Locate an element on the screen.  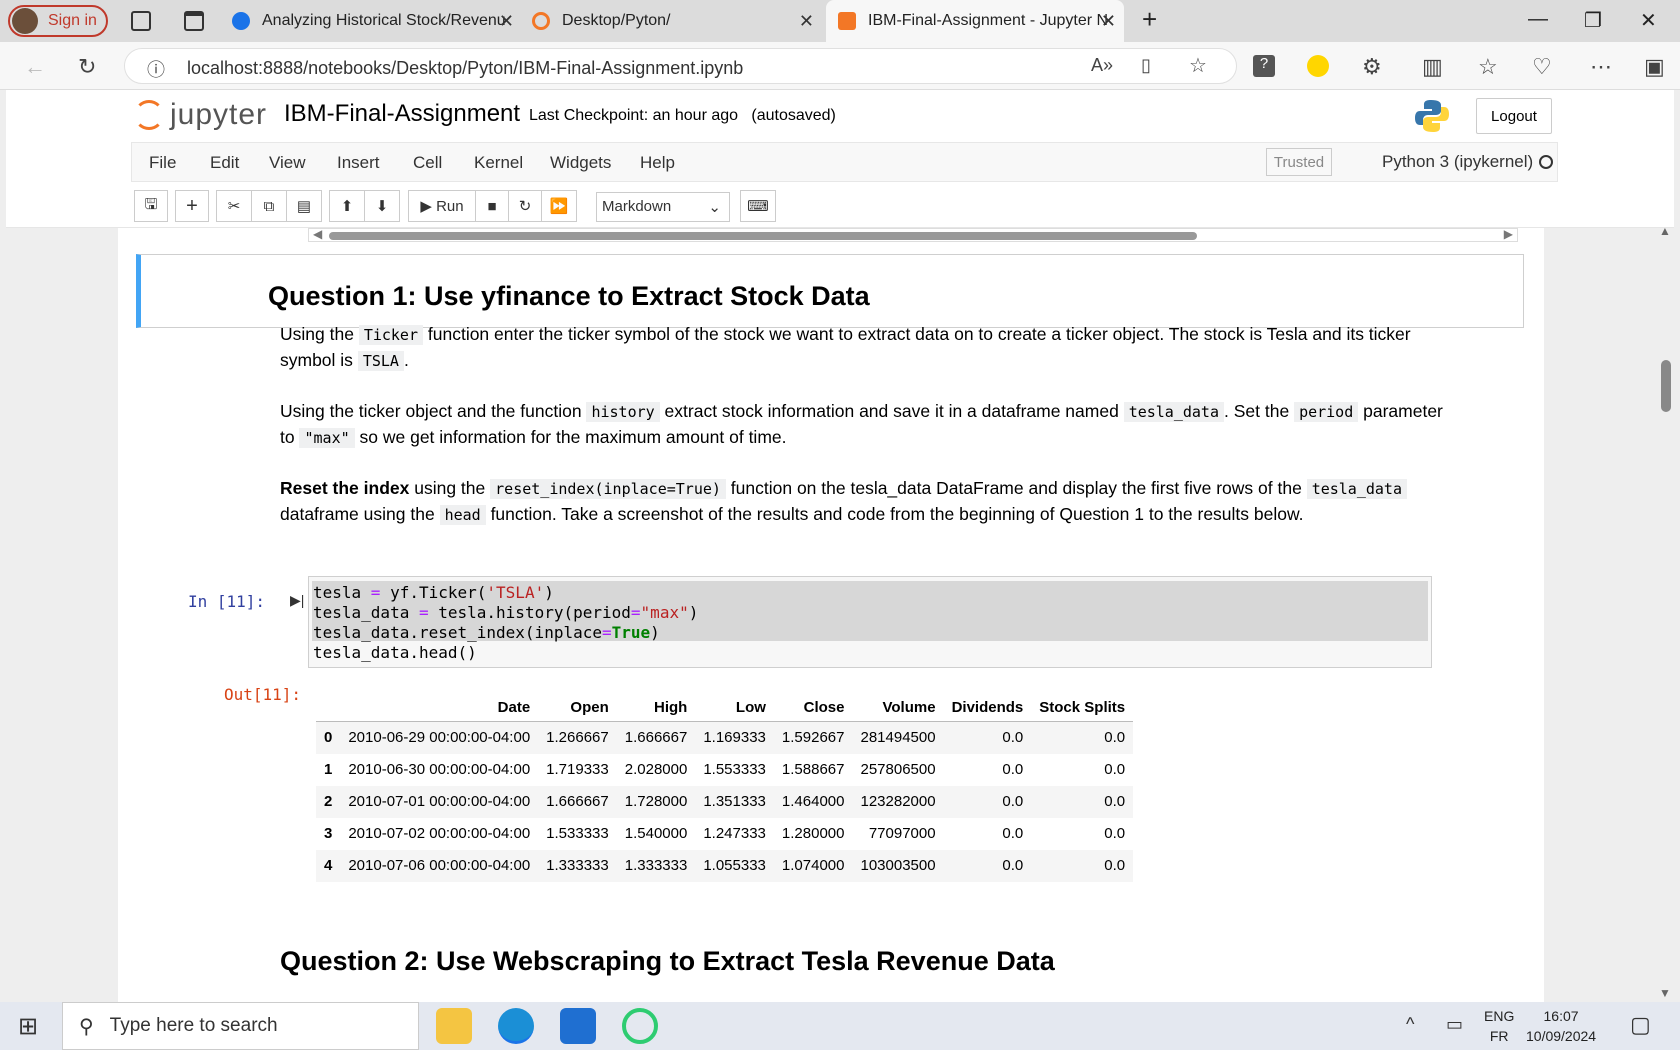
column-header: Close is located at coordinates (824, 707).